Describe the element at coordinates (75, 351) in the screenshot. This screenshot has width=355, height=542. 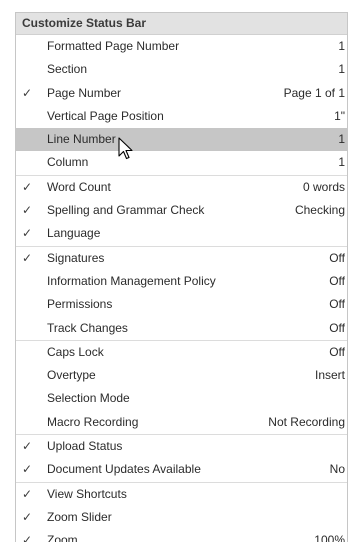
I see `menu-item-label: Caps Lock` at that location.